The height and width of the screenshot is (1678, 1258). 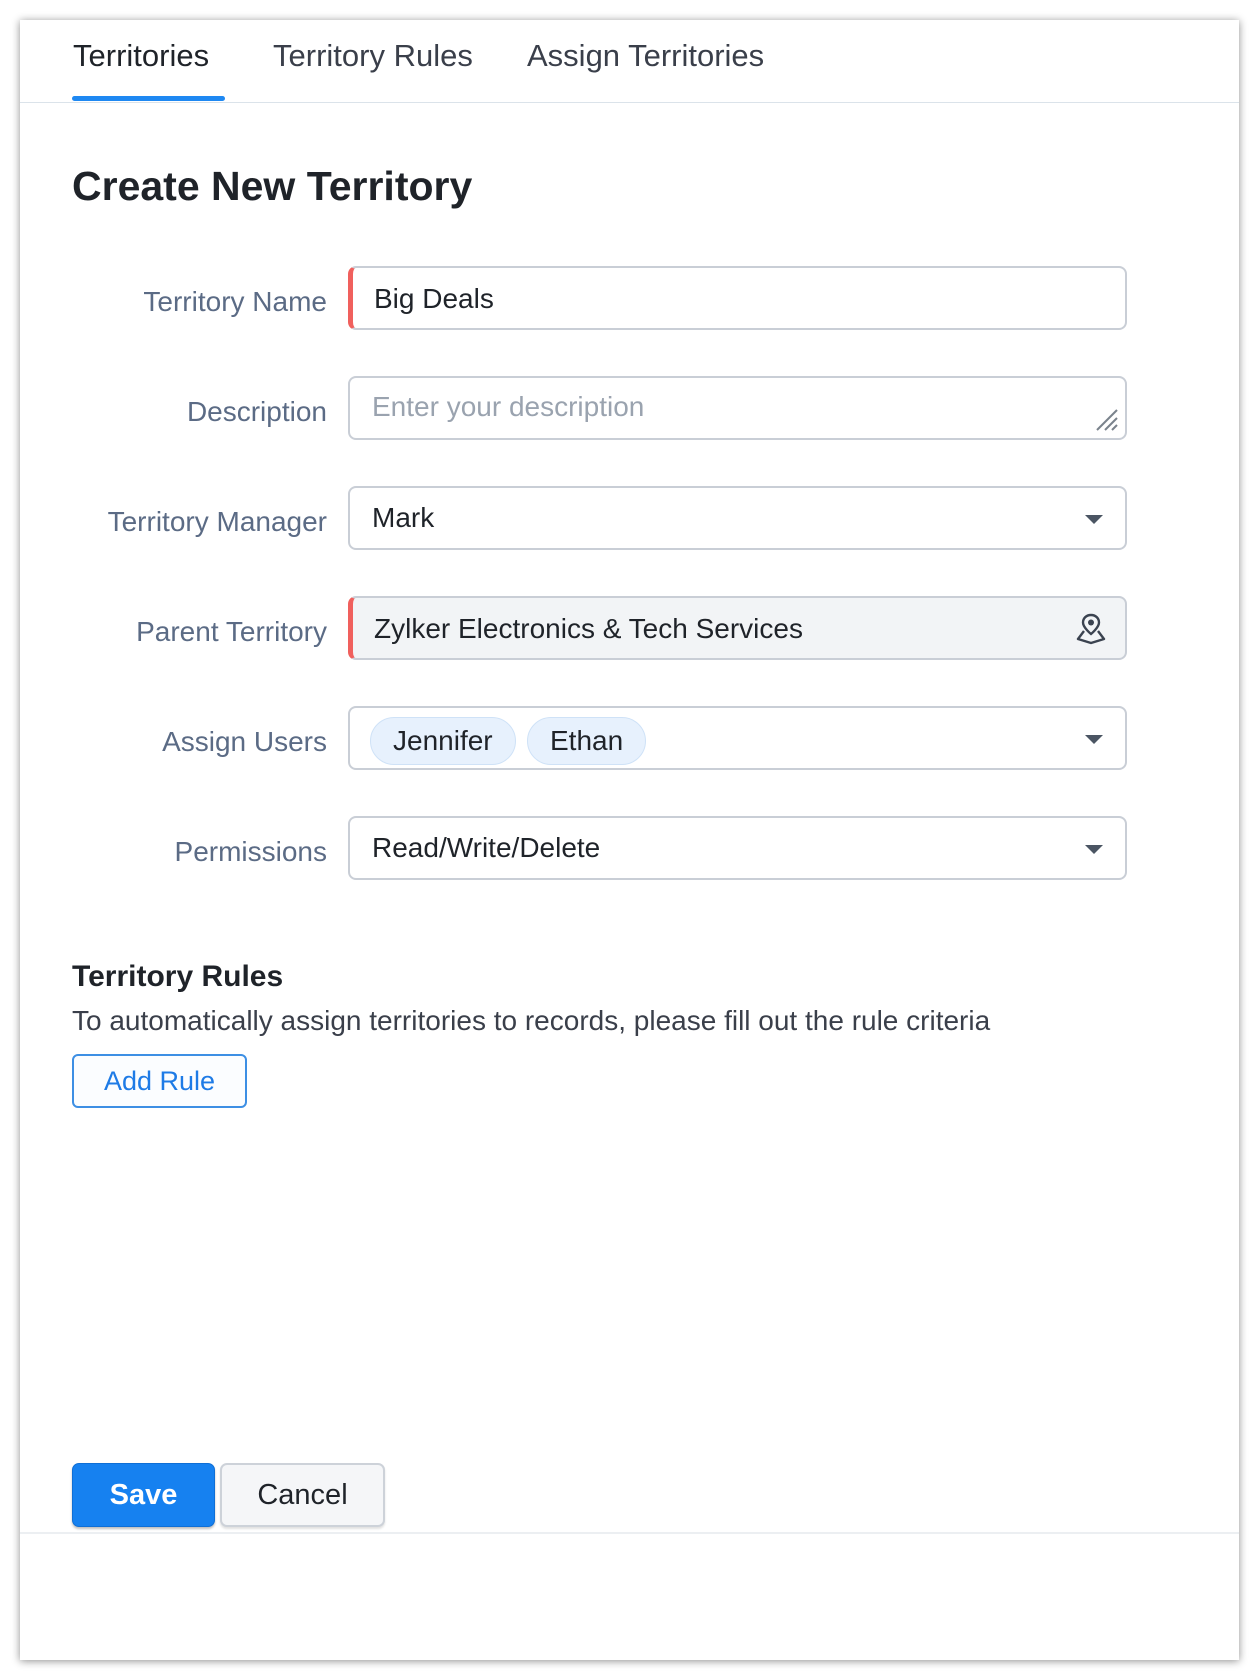 What do you see at coordinates (588, 628) in the screenshot?
I see `parent-territory-value: Zylker Electronics & Tech Services` at bounding box center [588, 628].